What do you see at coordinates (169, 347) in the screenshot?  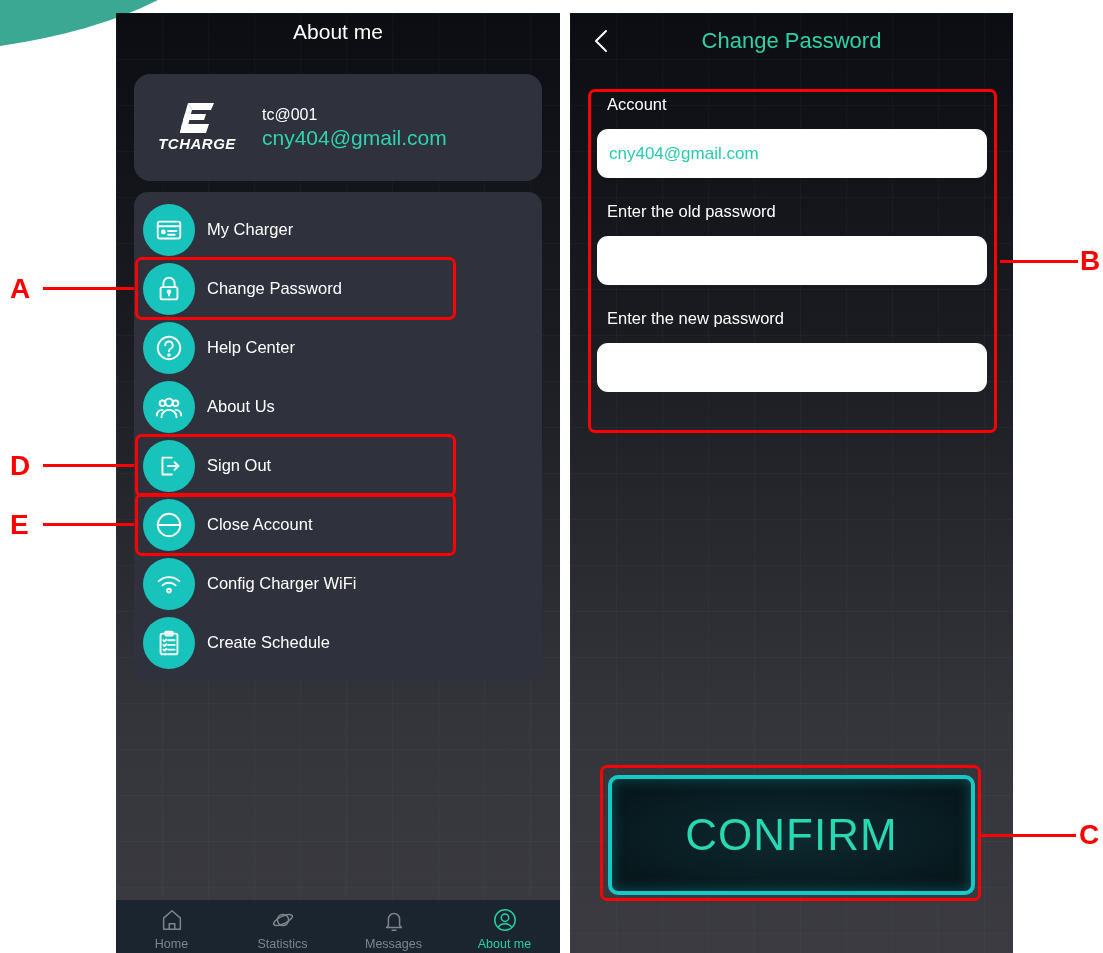 I see `help-icon` at bounding box center [169, 347].